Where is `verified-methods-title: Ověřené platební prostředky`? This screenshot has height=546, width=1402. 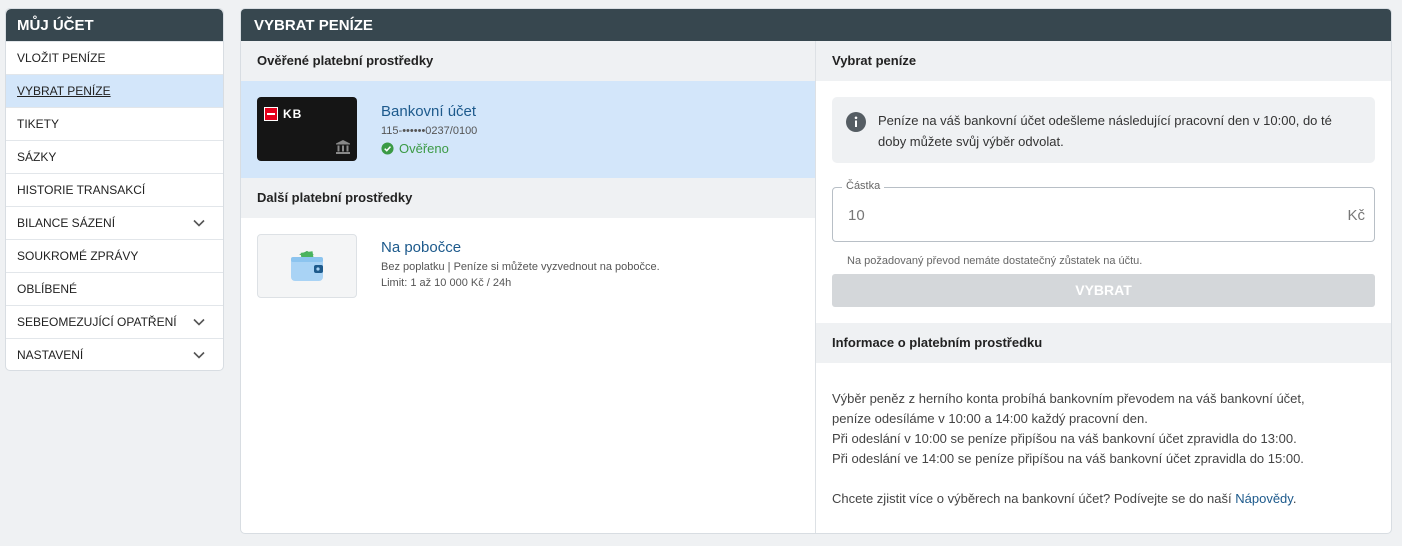 verified-methods-title: Ověřené platební prostředky is located at coordinates (528, 61).